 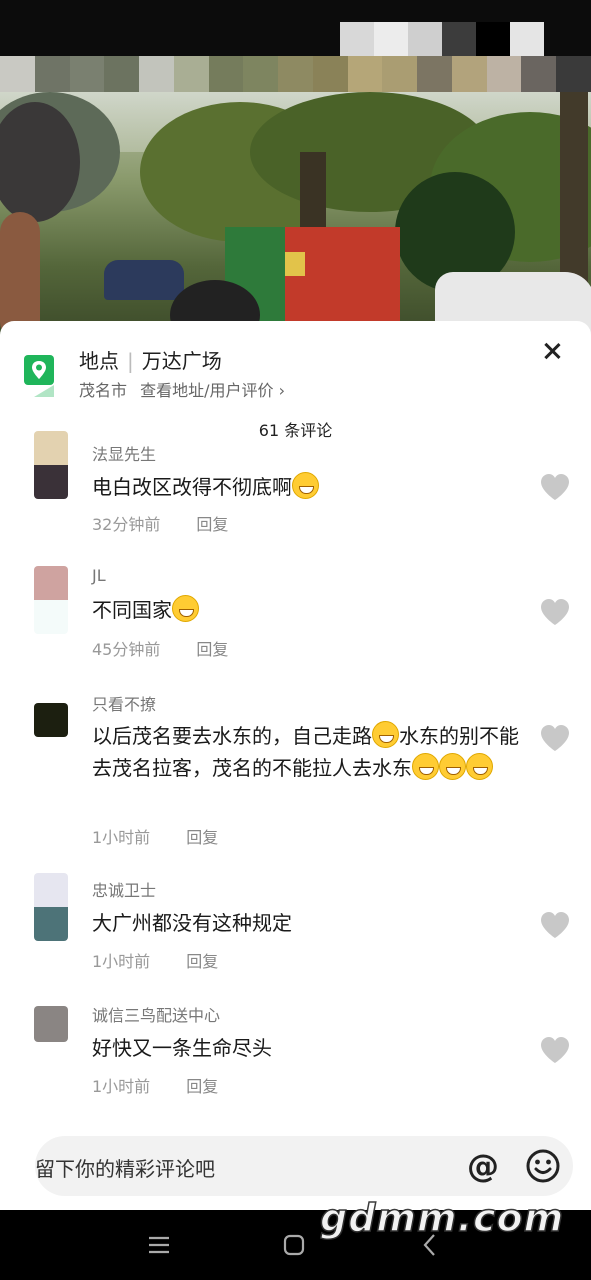 What do you see at coordinates (543, 1166) in the screenshot?
I see `smile-icon` at bounding box center [543, 1166].